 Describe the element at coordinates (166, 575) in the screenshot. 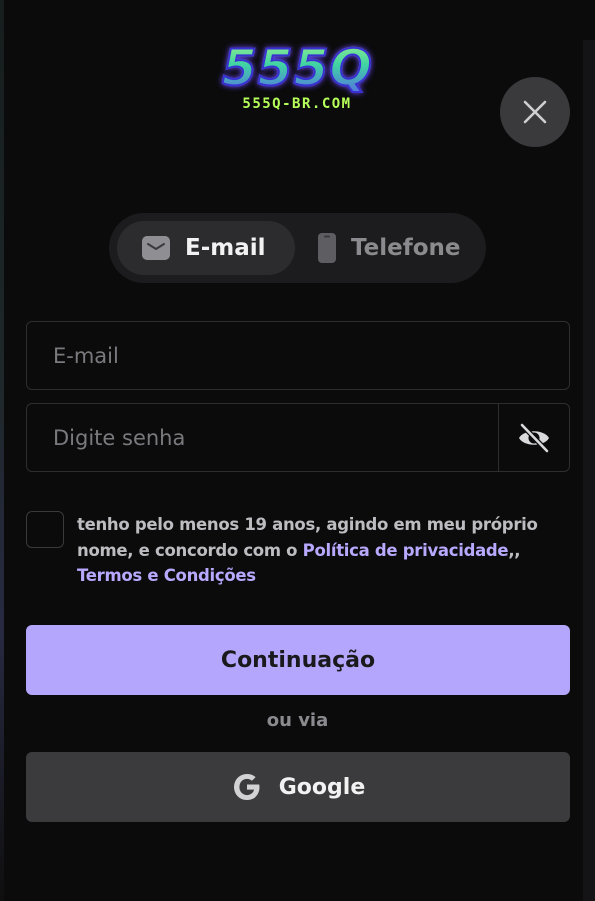

I see `terms-conditions-link: Termos e Condições` at that location.